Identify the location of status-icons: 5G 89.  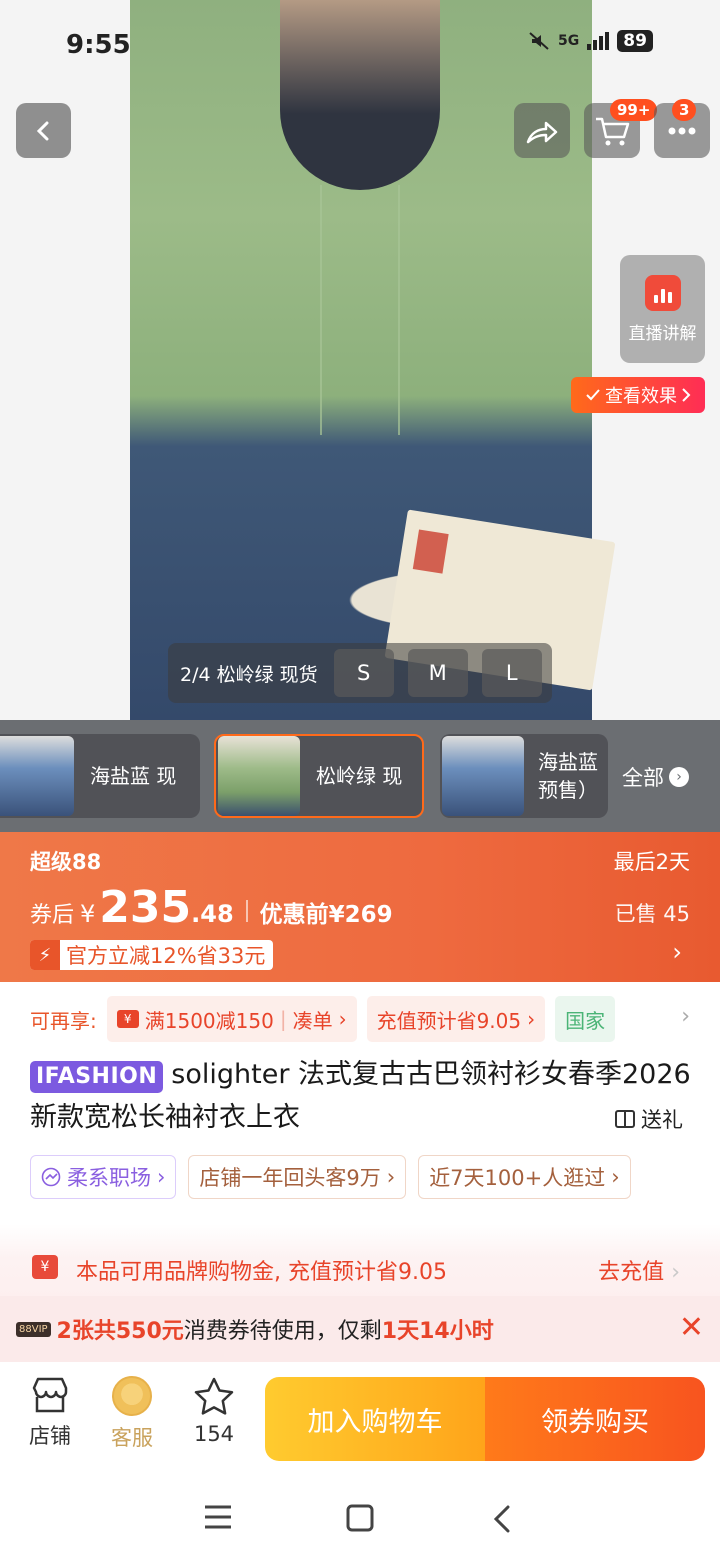
(590, 41).